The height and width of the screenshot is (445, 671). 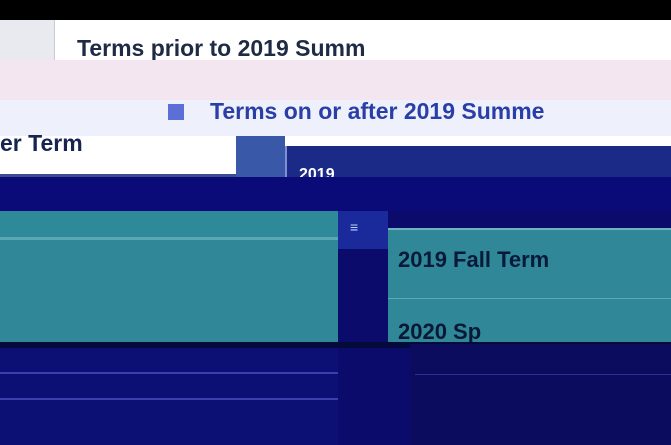 What do you see at coordinates (27, 40) in the screenshot?
I see `tab-spacer` at bounding box center [27, 40].